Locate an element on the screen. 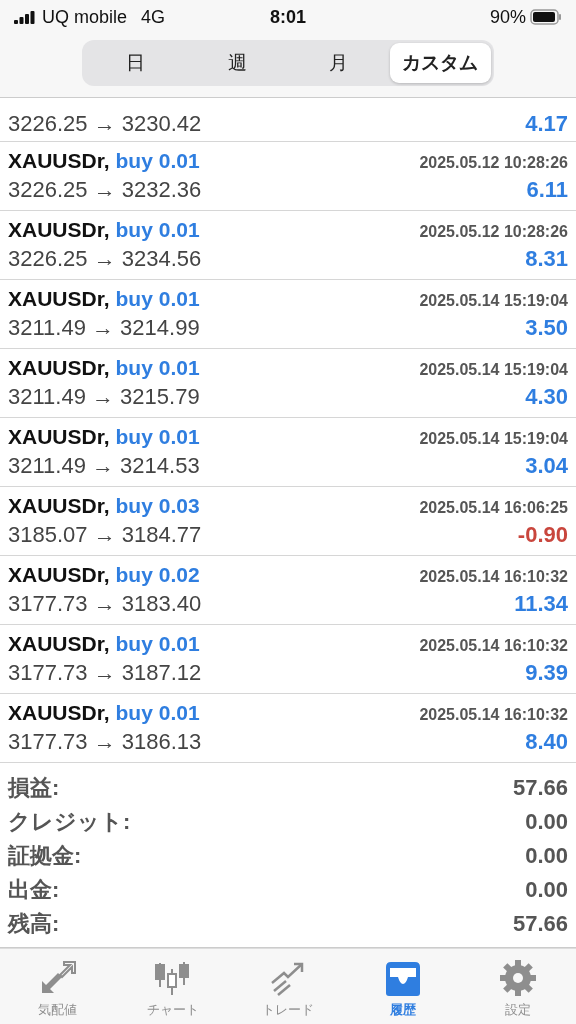  deal-profit: 3.50 is located at coordinates (546, 328).